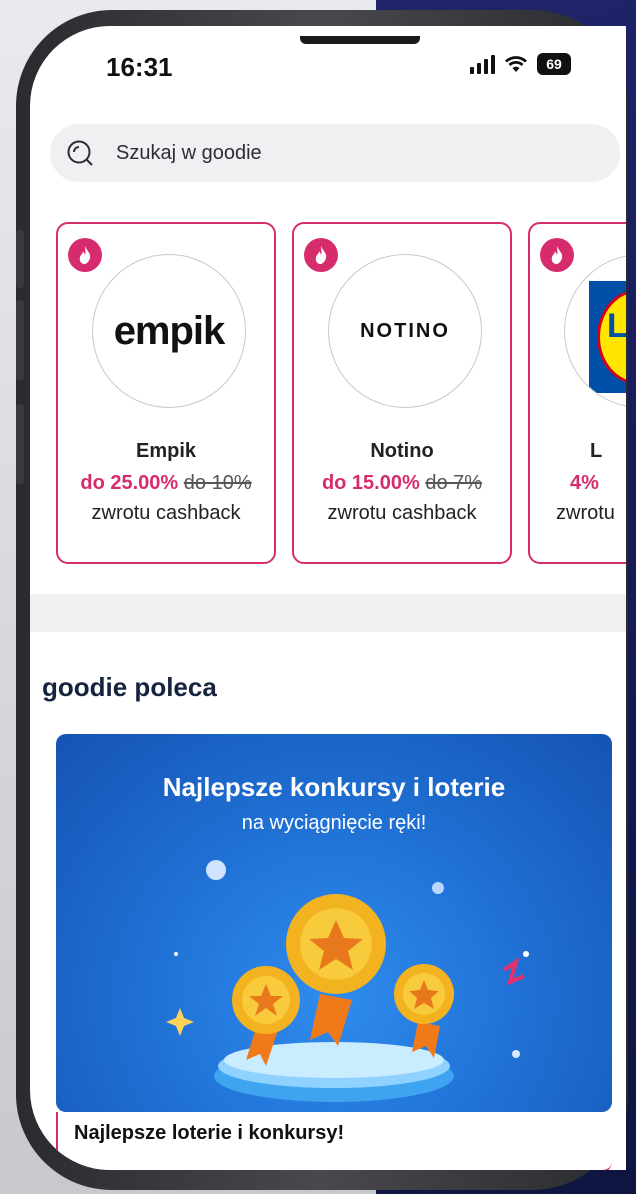  Describe the element at coordinates (402, 451) in the screenshot. I see `shop-name: Notino` at that location.